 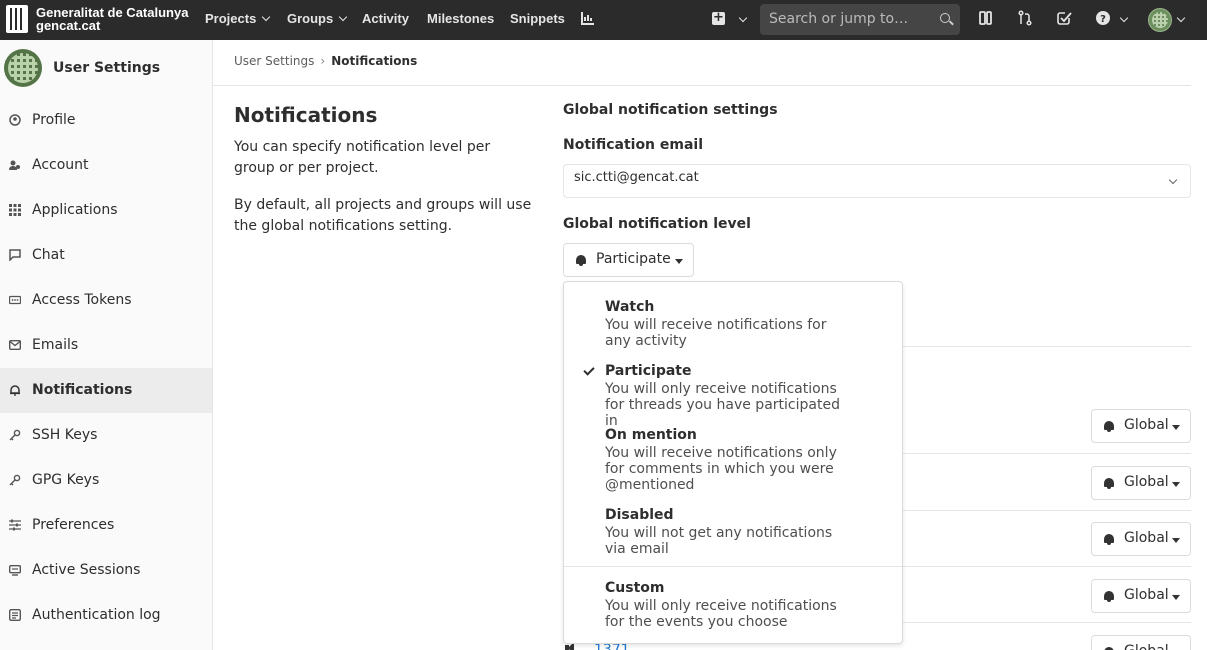 What do you see at coordinates (15, 615) in the screenshot?
I see `log-icon` at bounding box center [15, 615].